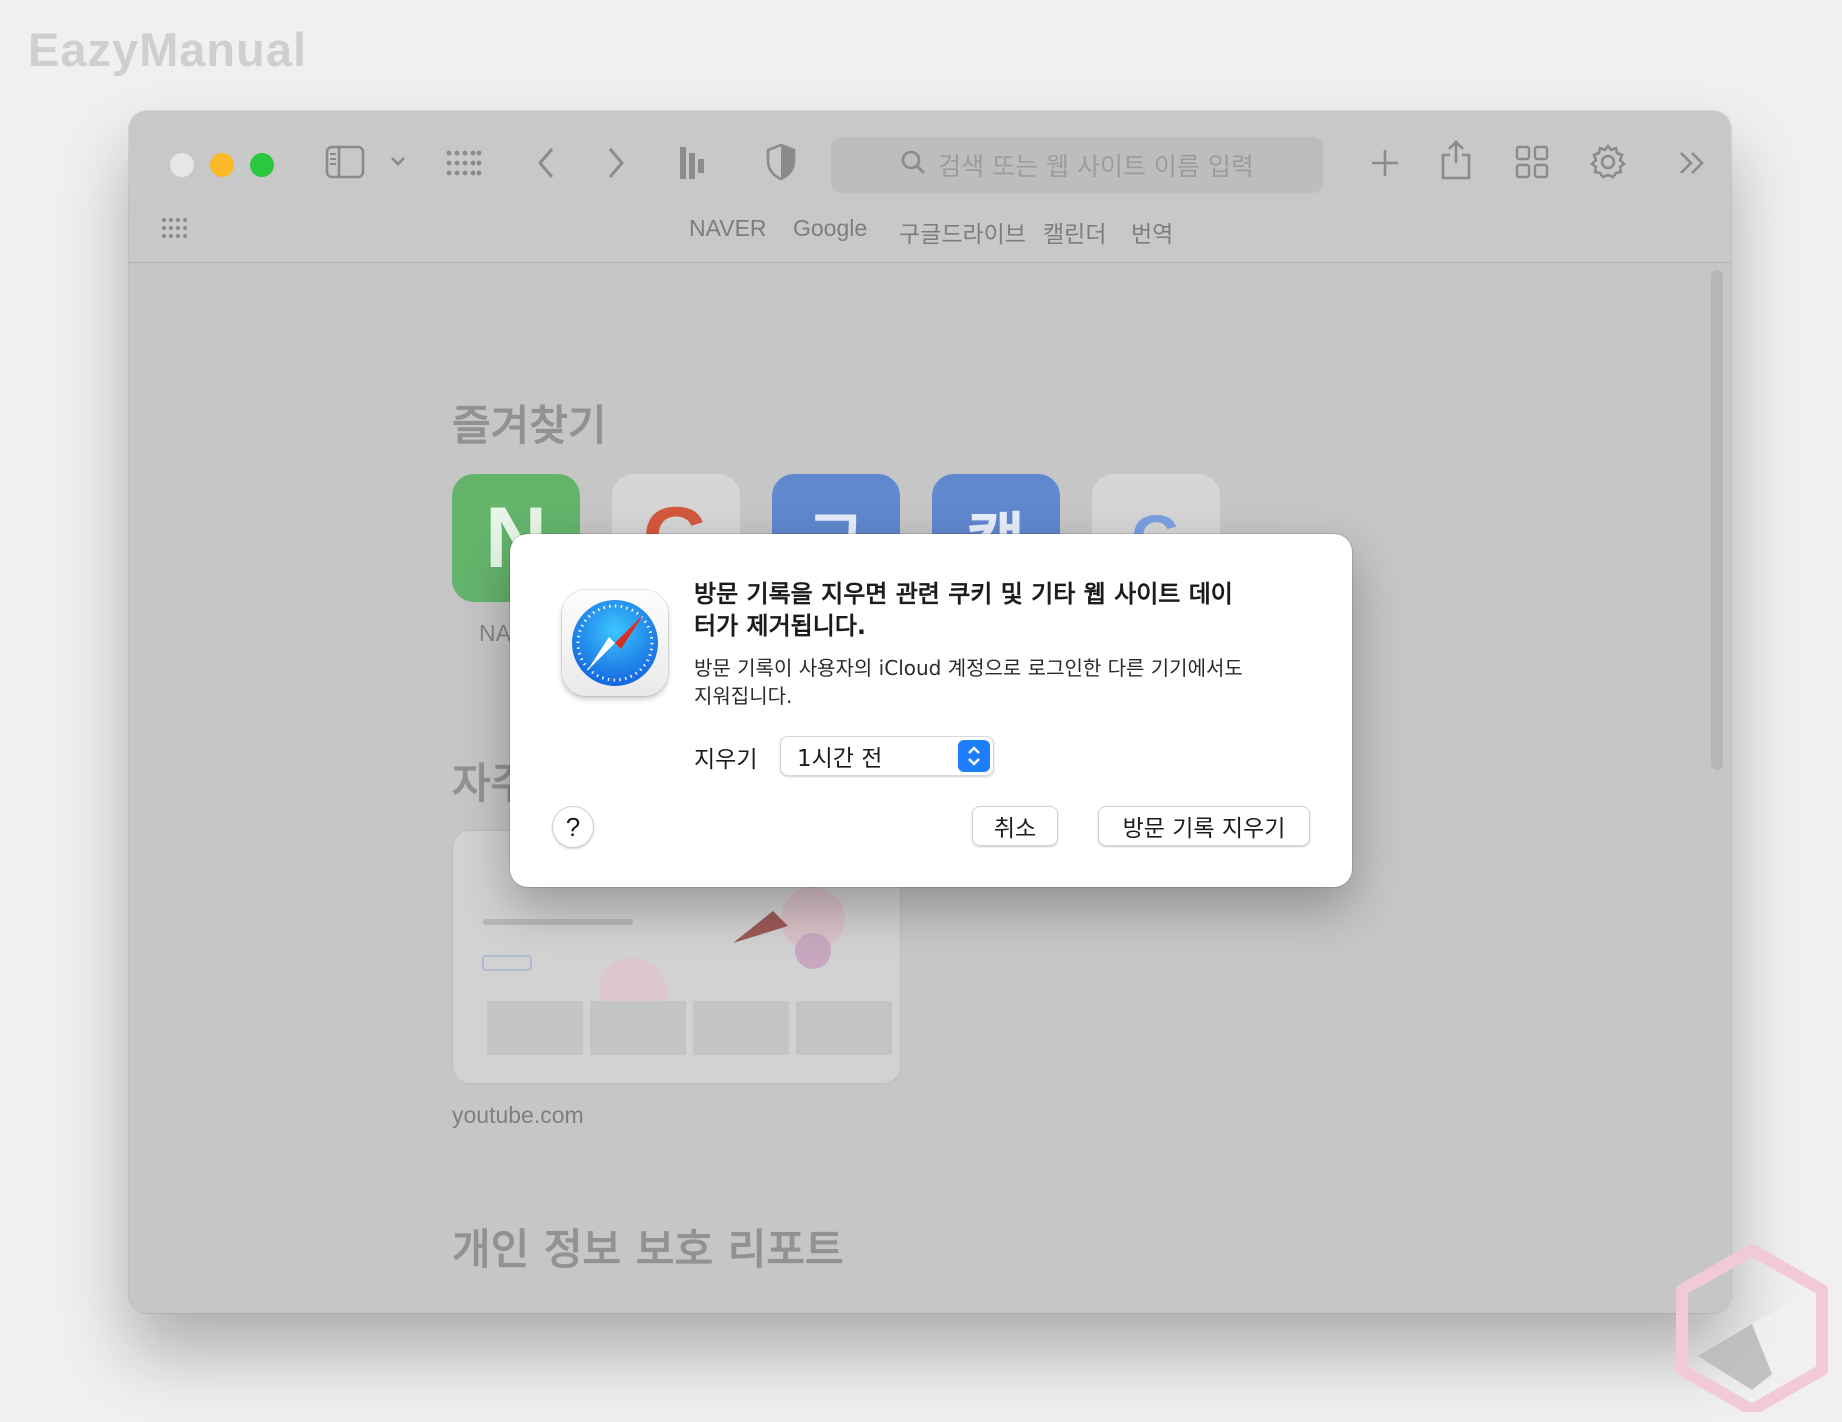  I want to click on favorites-bar-naver: NAVER, so click(728, 228).